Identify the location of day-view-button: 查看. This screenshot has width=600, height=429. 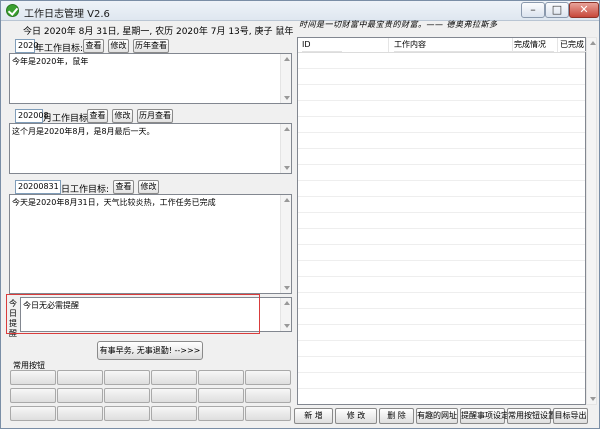
(123, 187).